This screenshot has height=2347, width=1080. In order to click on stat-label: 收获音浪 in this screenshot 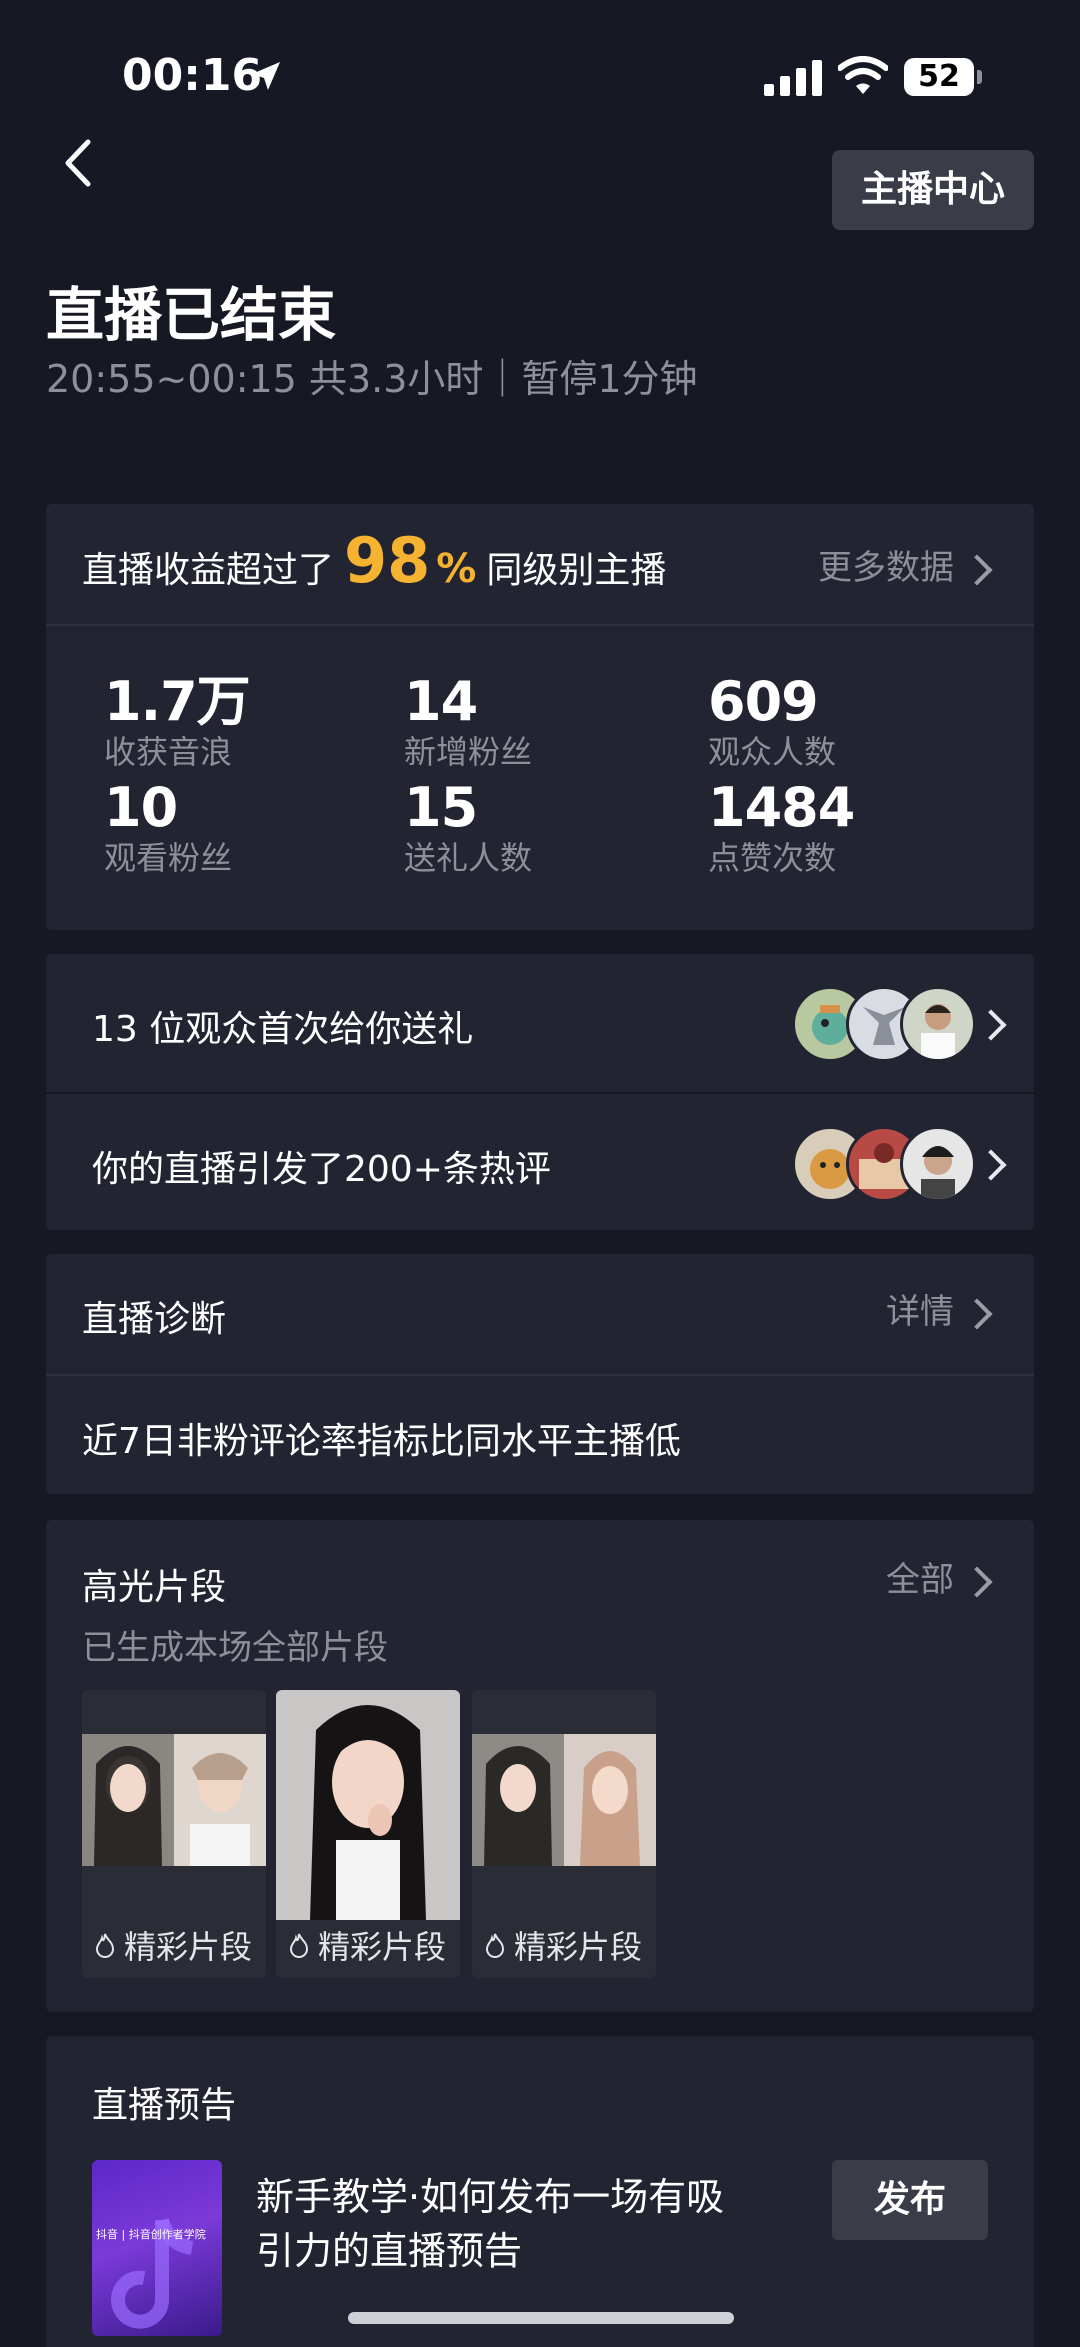, I will do `click(168, 752)`.